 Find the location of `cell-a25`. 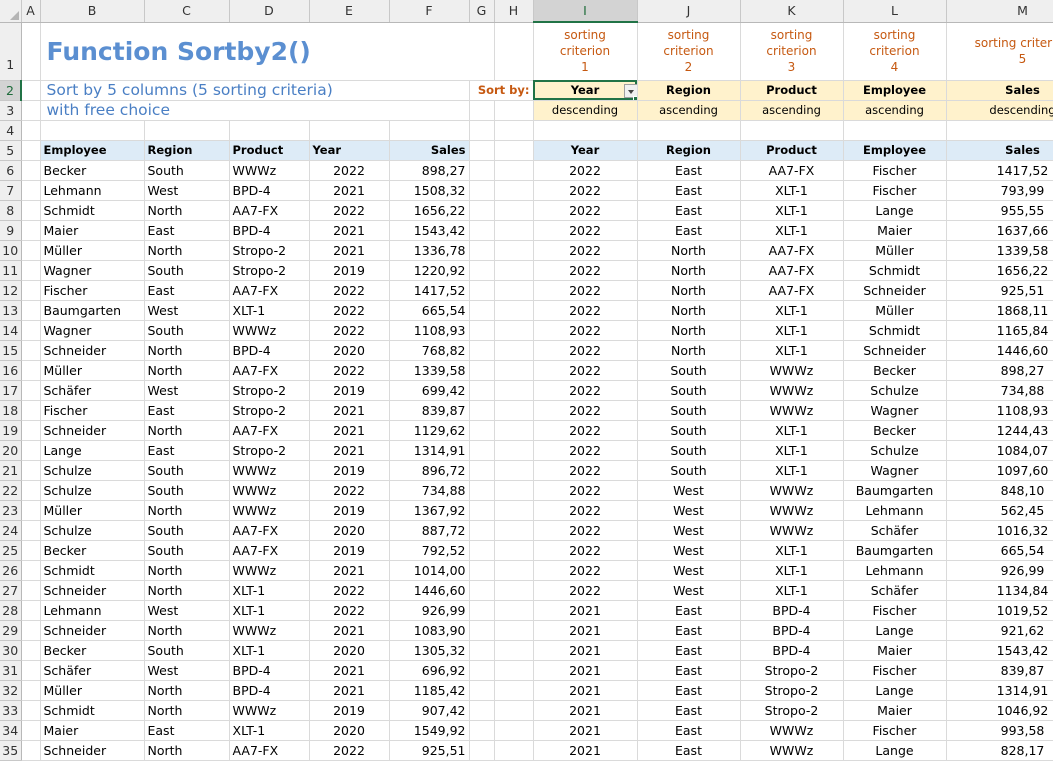

cell-a25 is located at coordinates (31, 550).